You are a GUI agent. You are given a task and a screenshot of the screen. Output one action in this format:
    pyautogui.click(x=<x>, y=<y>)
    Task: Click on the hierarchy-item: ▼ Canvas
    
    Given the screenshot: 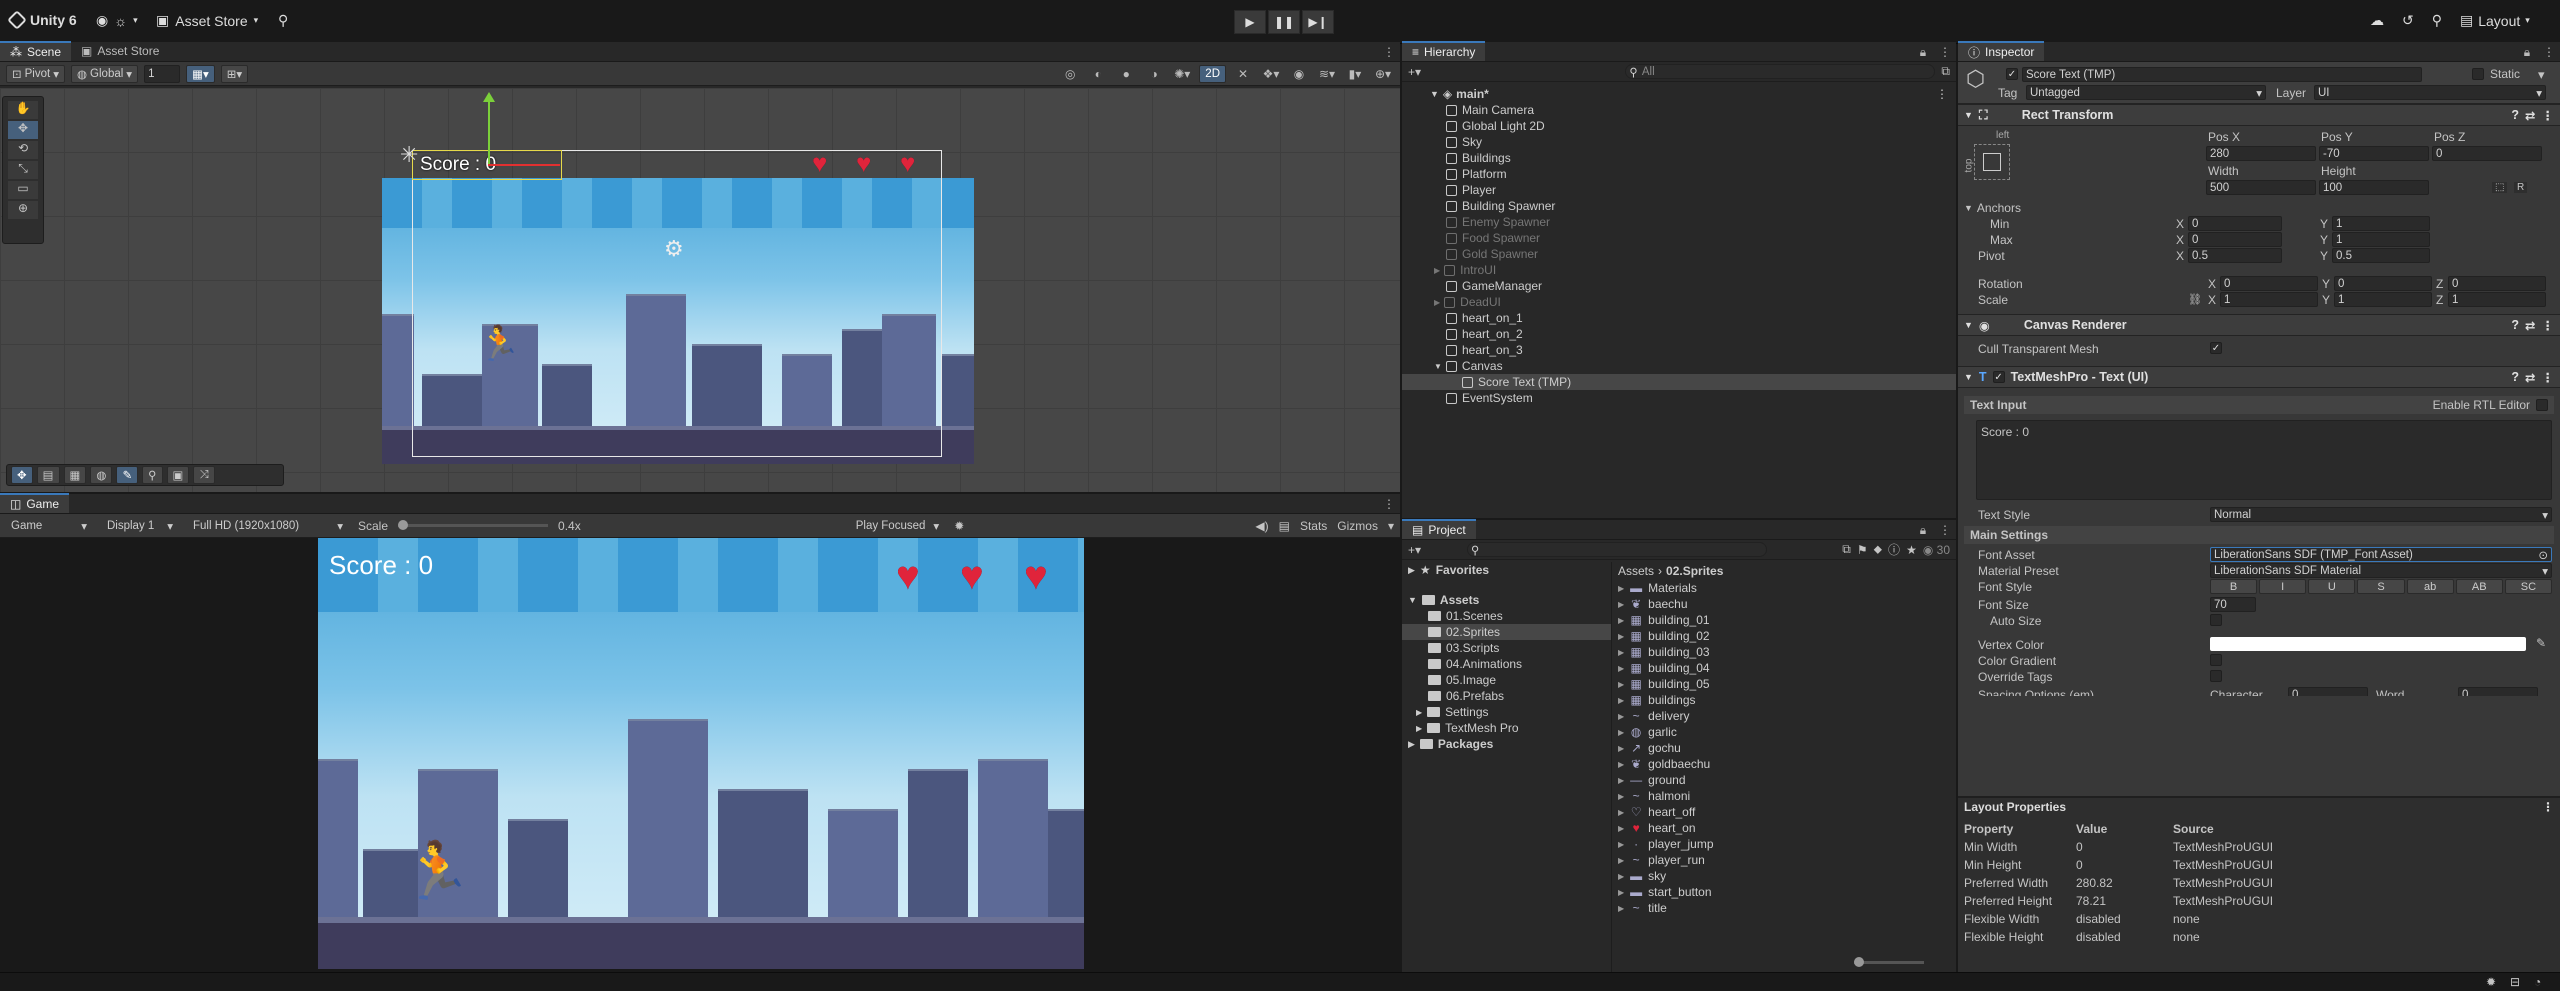 What is the action you would take?
    pyautogui.click(x=1679, y=366)
    